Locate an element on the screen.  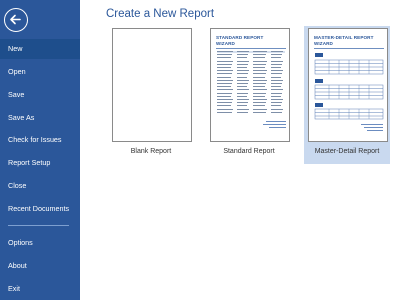
thumbnail-title: STANDARD REPORT WIZARD is located at coordinates (240, 40).